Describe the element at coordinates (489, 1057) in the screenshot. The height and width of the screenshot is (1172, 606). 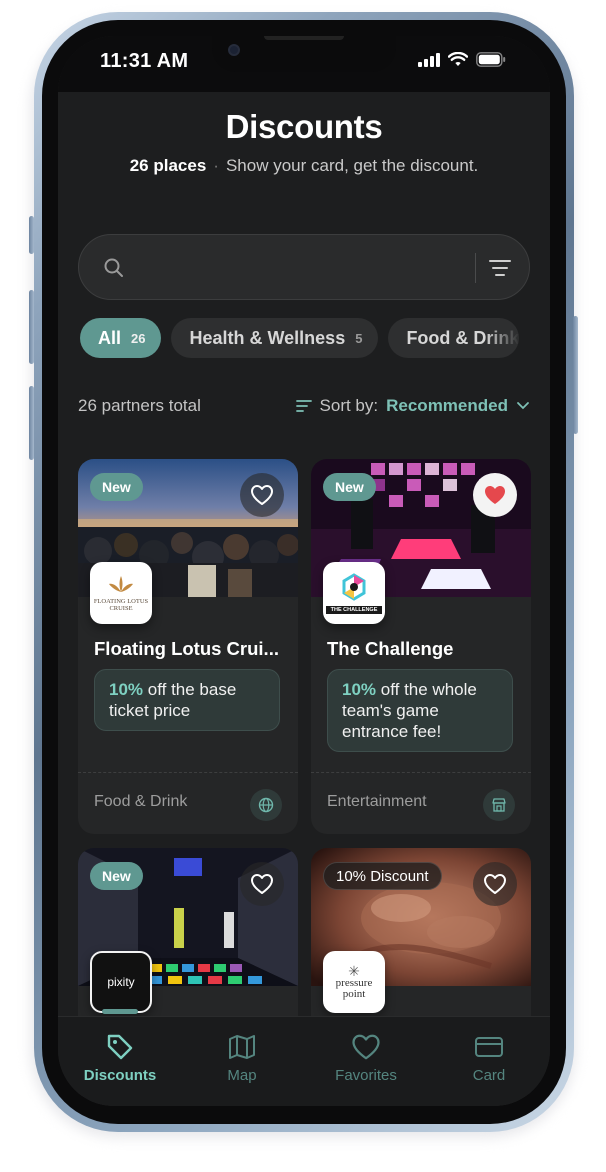
I see `tab-card: Card` at that location.